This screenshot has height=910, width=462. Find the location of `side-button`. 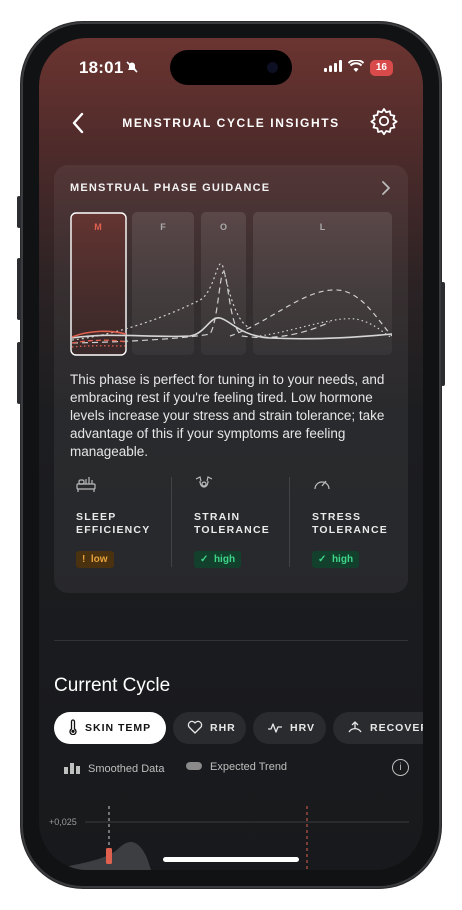

side-button is located at coordinates (19, 212).